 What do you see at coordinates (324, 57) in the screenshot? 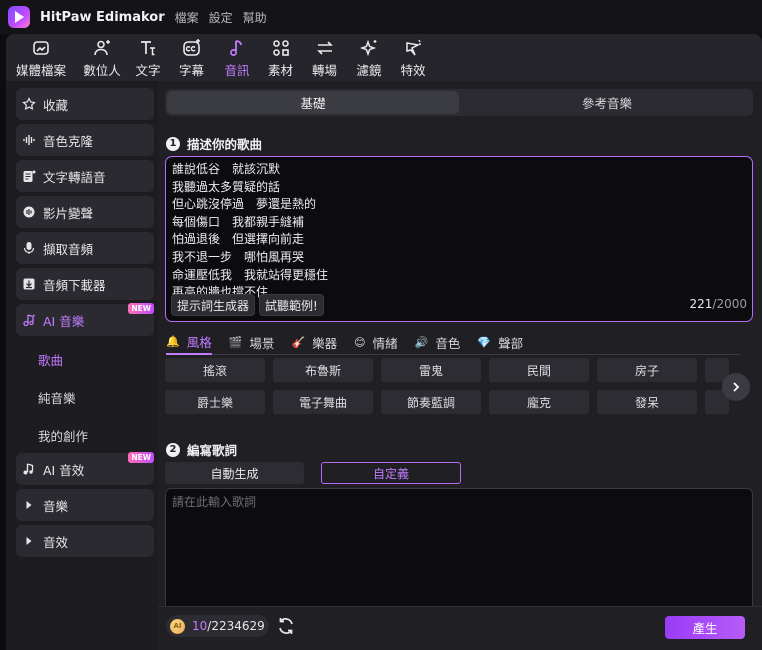
I see `toolbar-transition: 轉場` at bounding box center [324, 57].